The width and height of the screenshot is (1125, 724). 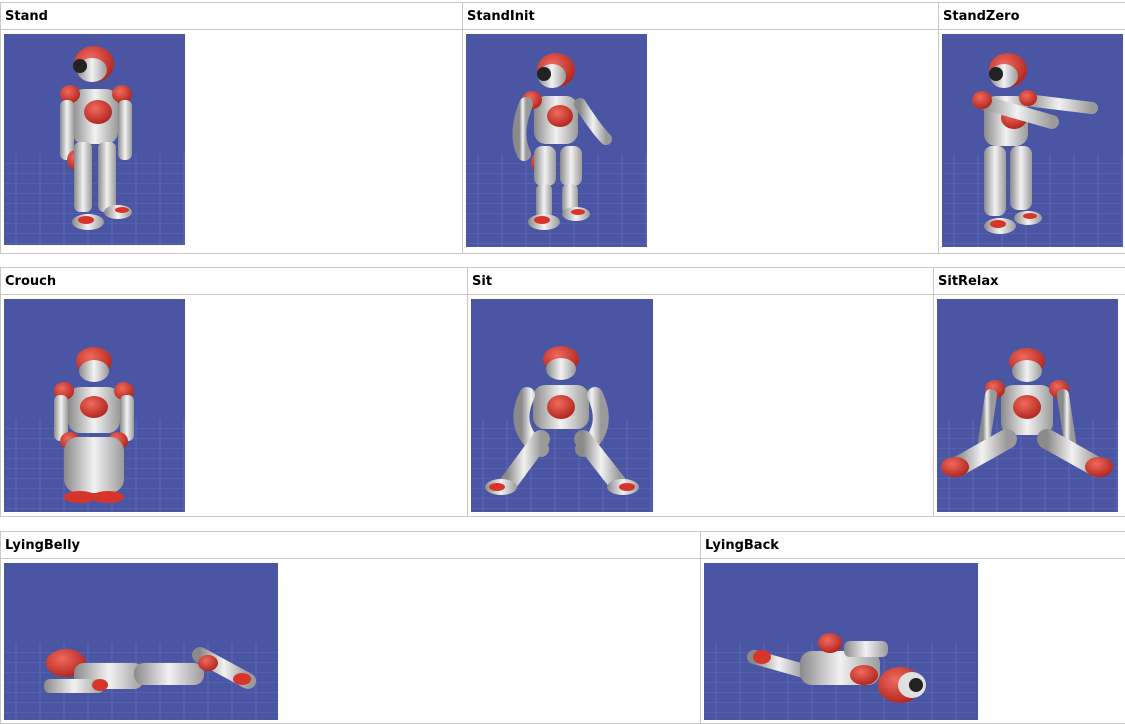 I want to click on pose-label: LyingBack, so click(x=913, y=545).